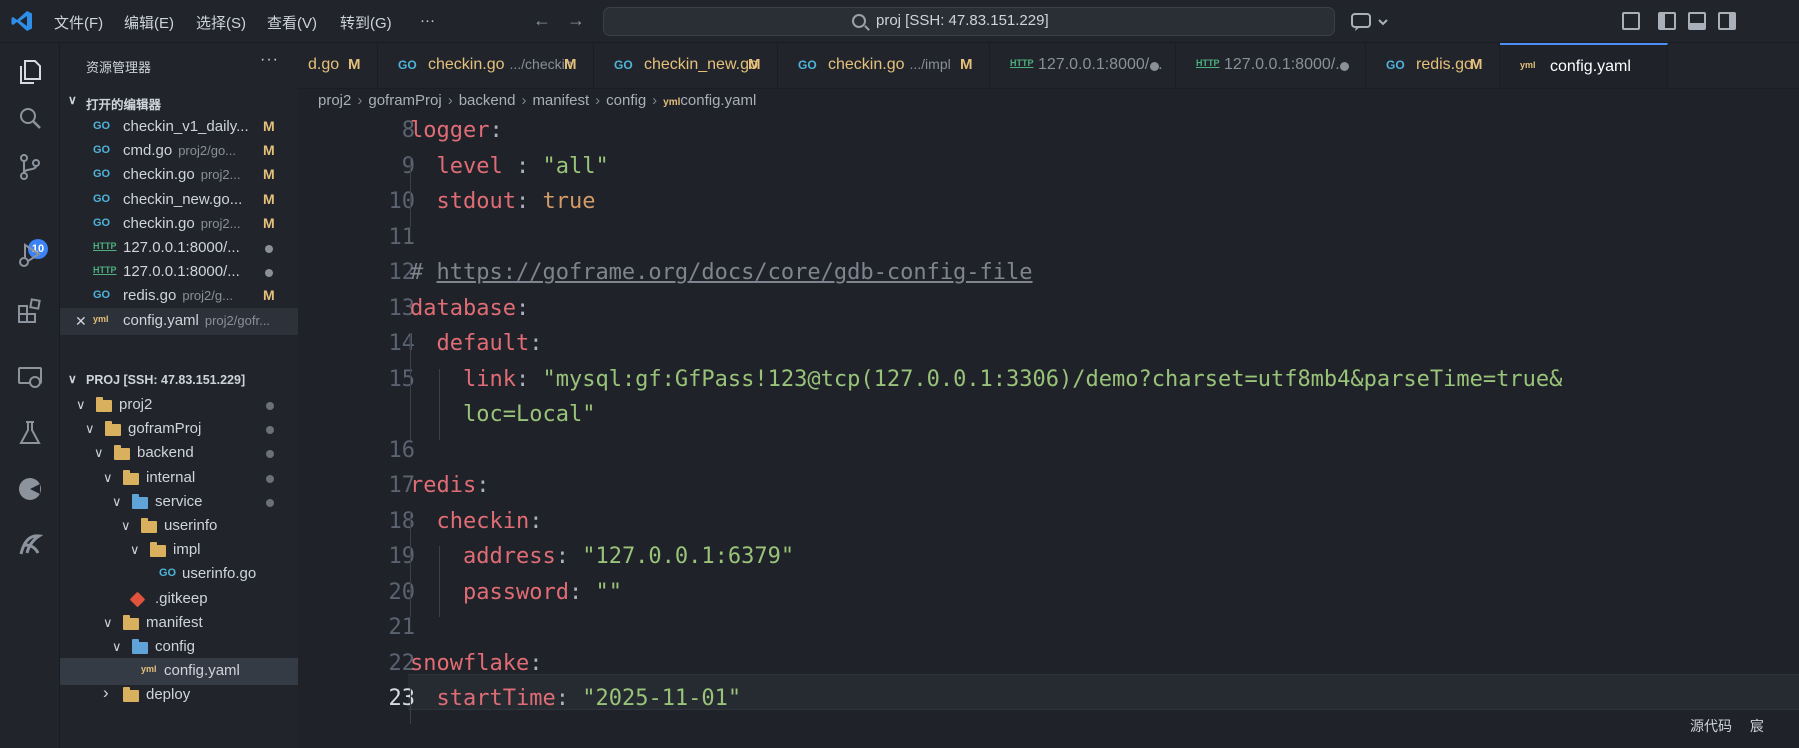 This screenshot has height=748, width=1799. What do you see at coordinates (30, 545) in the screenshot?
I see `rest-client-icon` at bounding box center [30, 545].